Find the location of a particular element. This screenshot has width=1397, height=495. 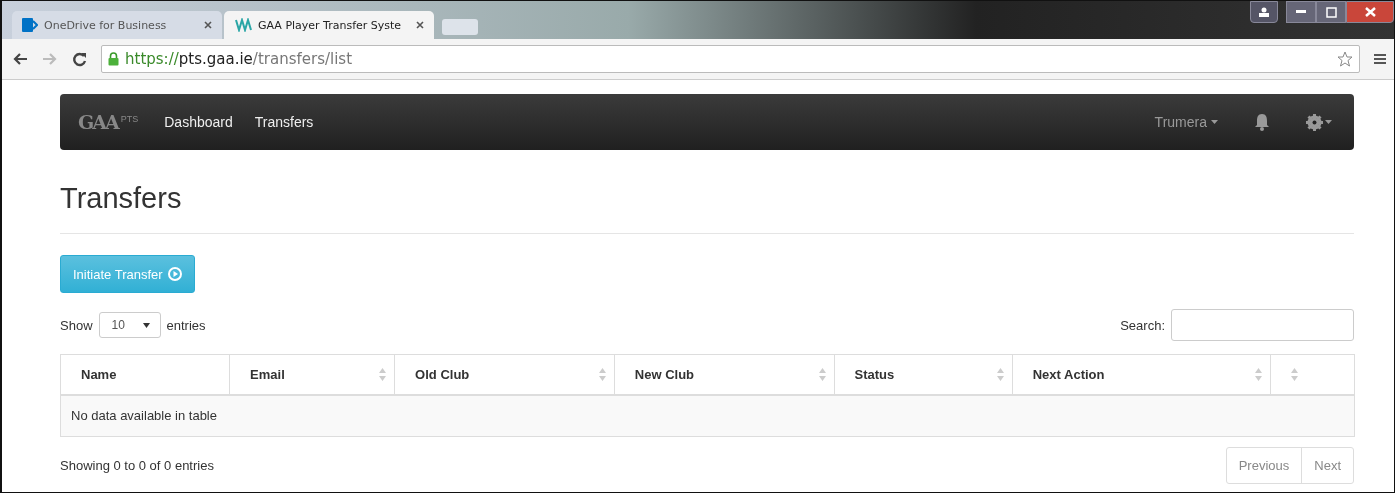

search-field is located at coordinates (1262, 325).